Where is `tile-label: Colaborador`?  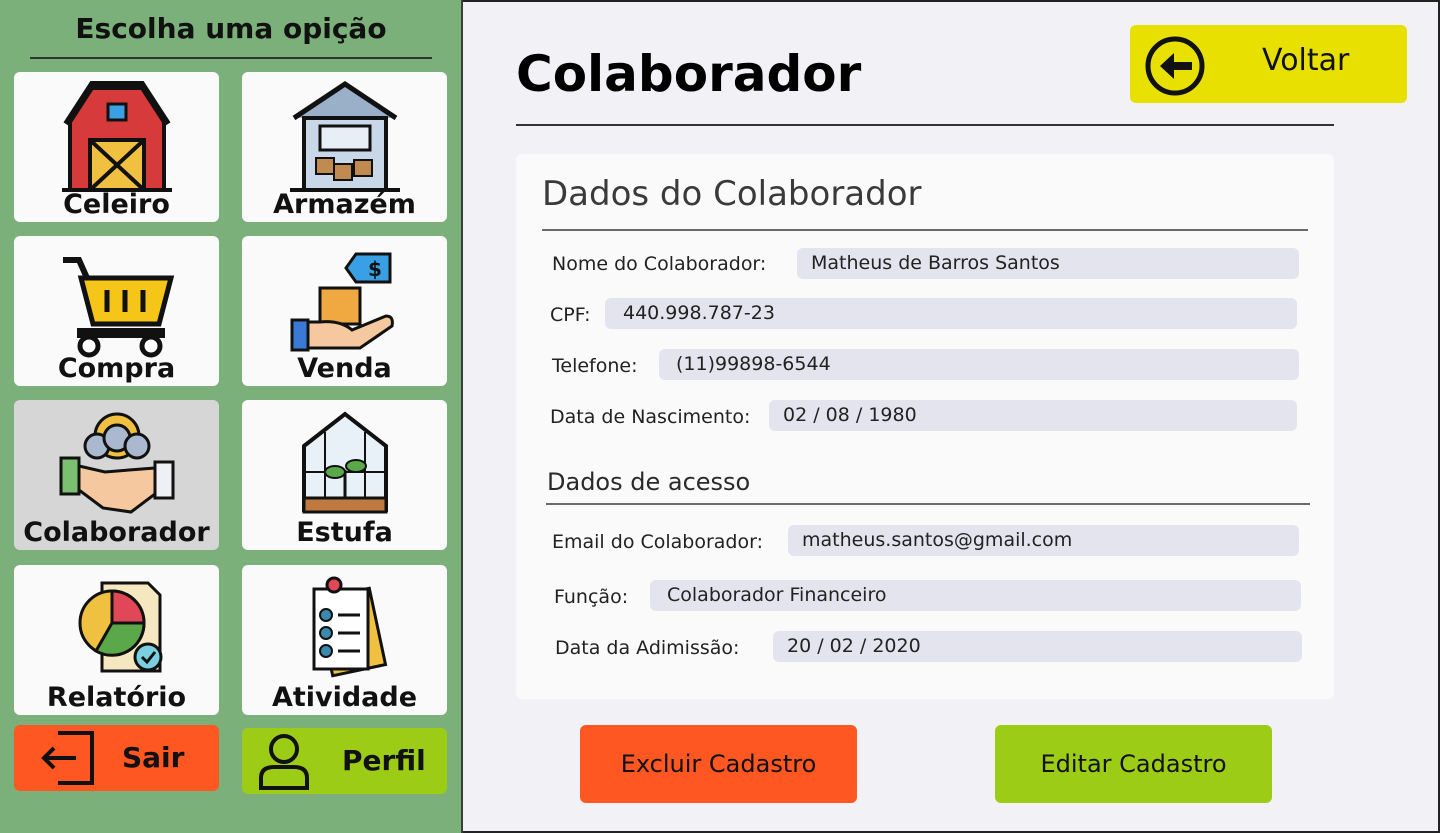 tile-label: Colaborador is located at coordinates (116, 532).